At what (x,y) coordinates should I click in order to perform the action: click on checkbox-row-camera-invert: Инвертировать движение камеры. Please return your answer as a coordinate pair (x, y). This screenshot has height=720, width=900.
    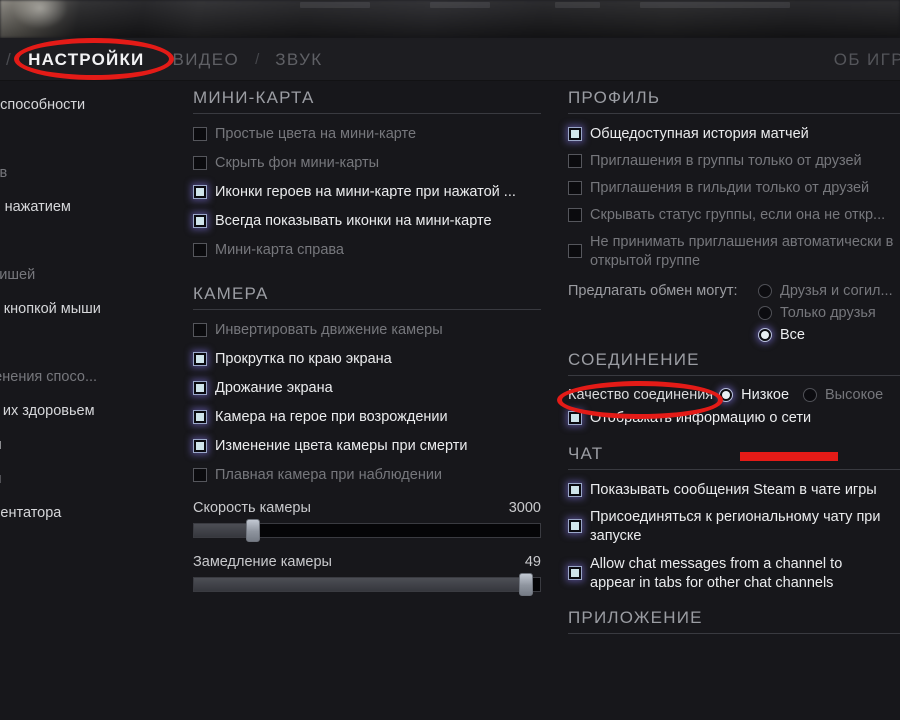
    Looking at the image, I should click on (367, 330).